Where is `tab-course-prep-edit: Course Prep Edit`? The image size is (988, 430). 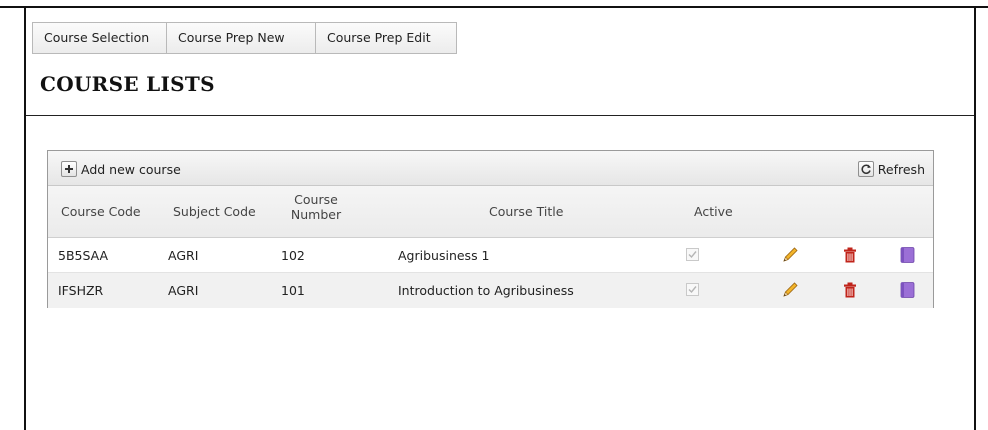 tab-course-prep-edit: Course Prep Edit is located at coordinates (386, 38).